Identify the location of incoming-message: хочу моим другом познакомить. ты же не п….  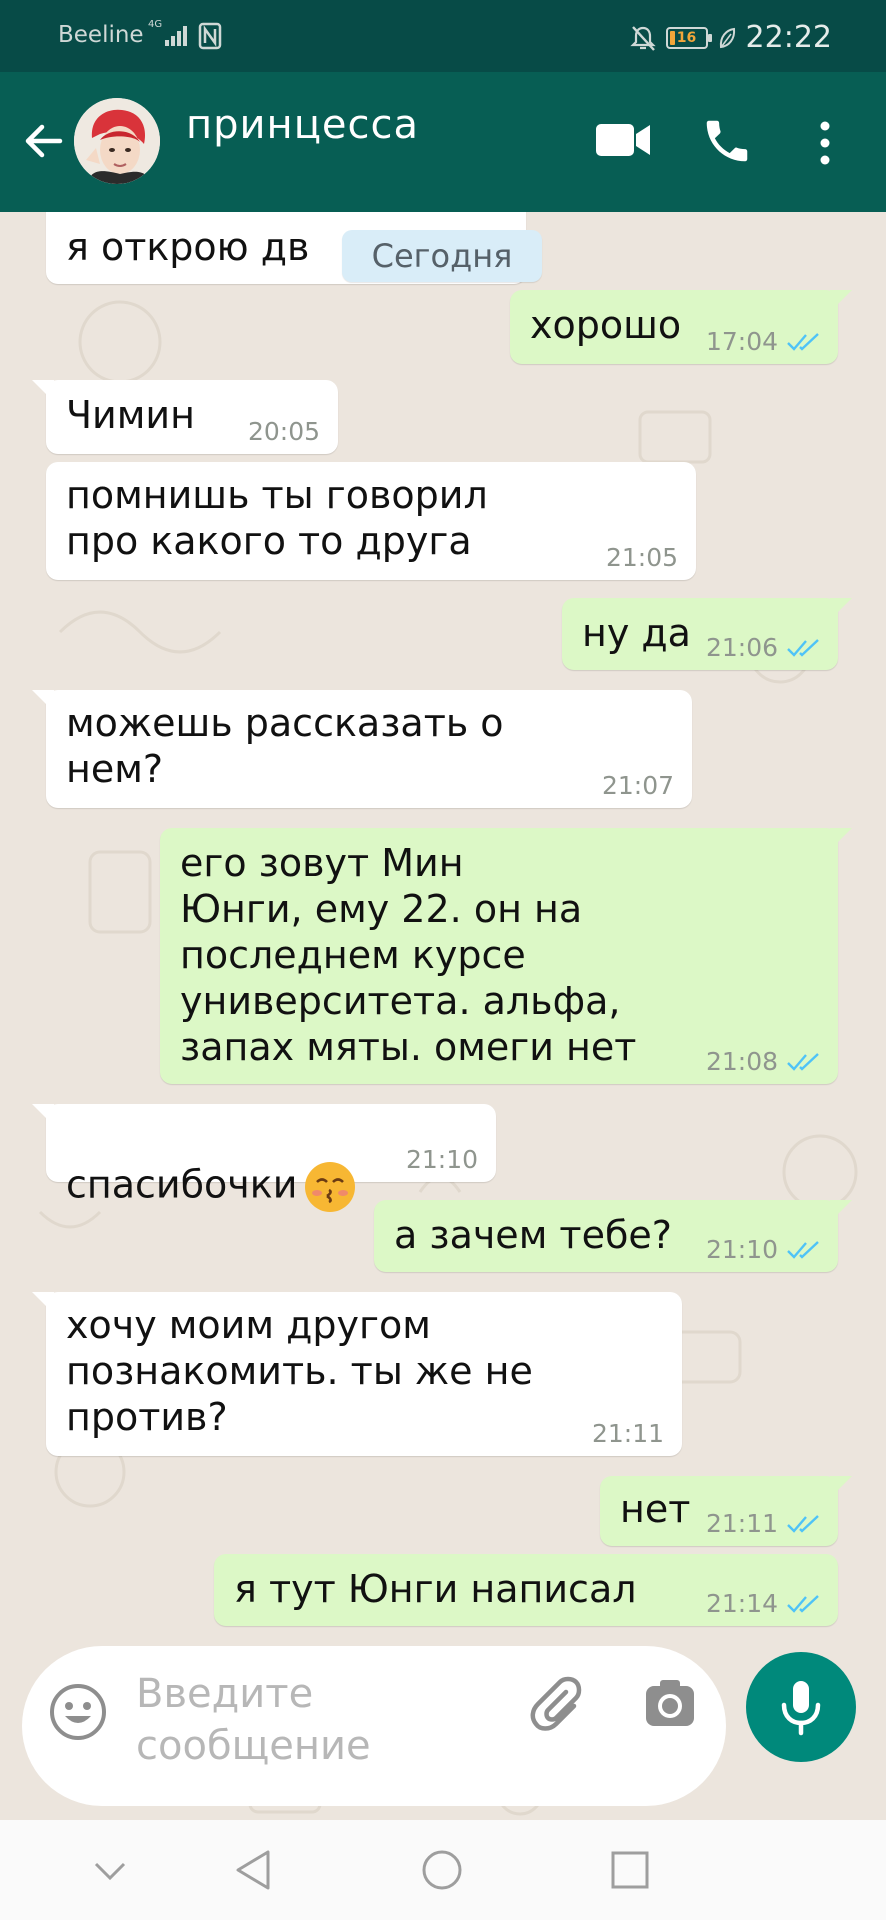
(357, 1374).